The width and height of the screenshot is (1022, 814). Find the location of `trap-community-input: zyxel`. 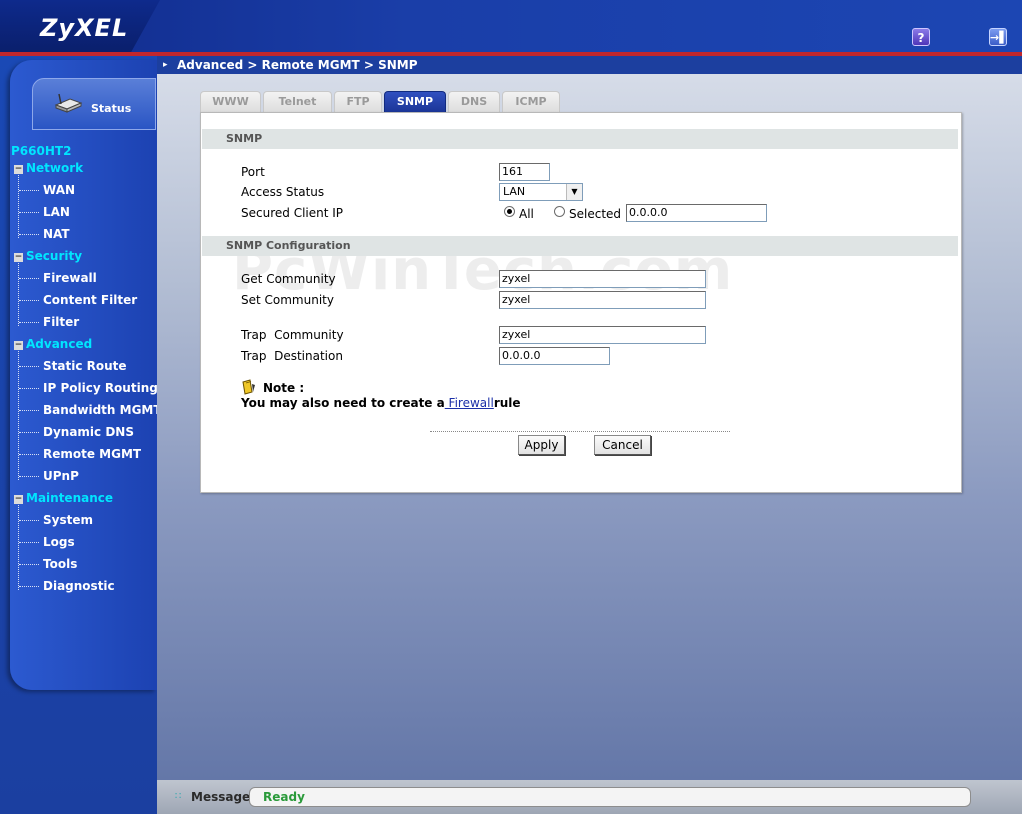

trap-community-input: zyxel is located at coordinates (602, 335).